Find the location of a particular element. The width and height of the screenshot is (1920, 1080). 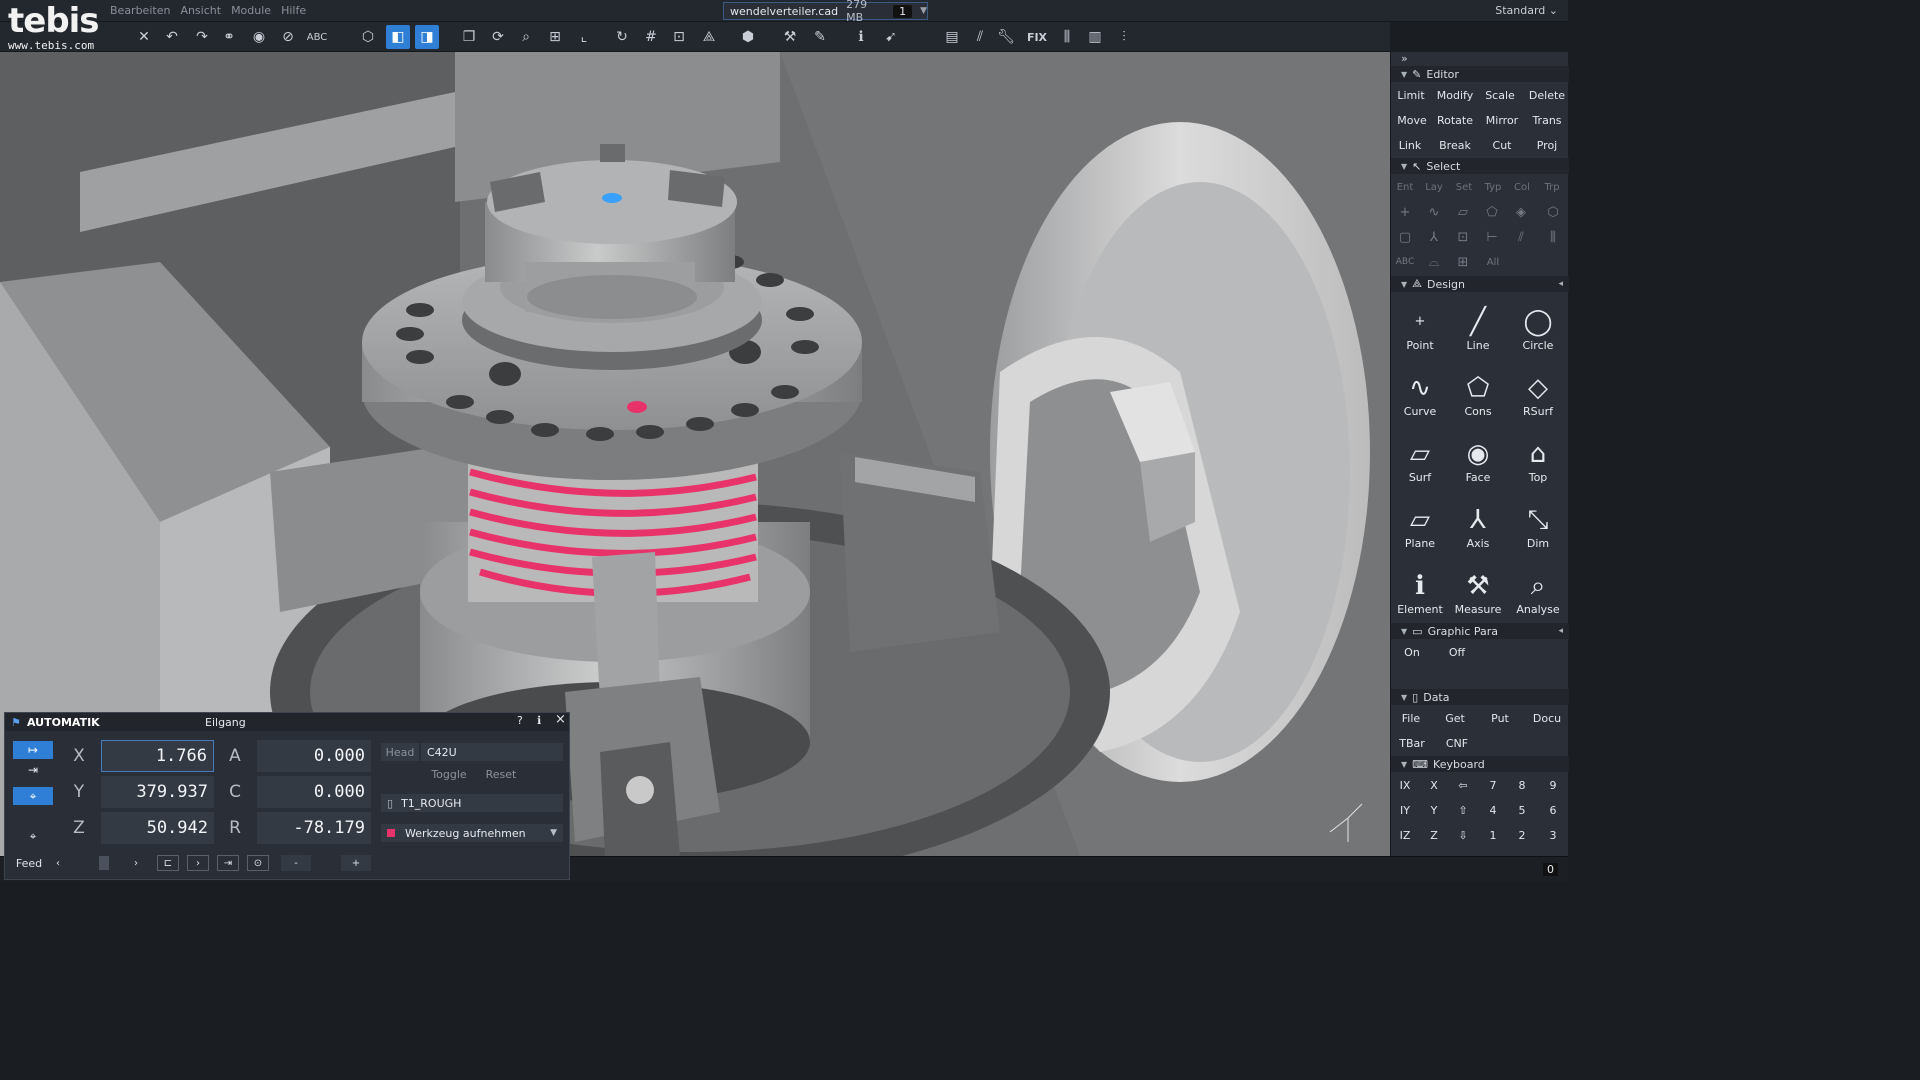

axis-button: ⅄ Axis is located at coordinates (1478, 524).